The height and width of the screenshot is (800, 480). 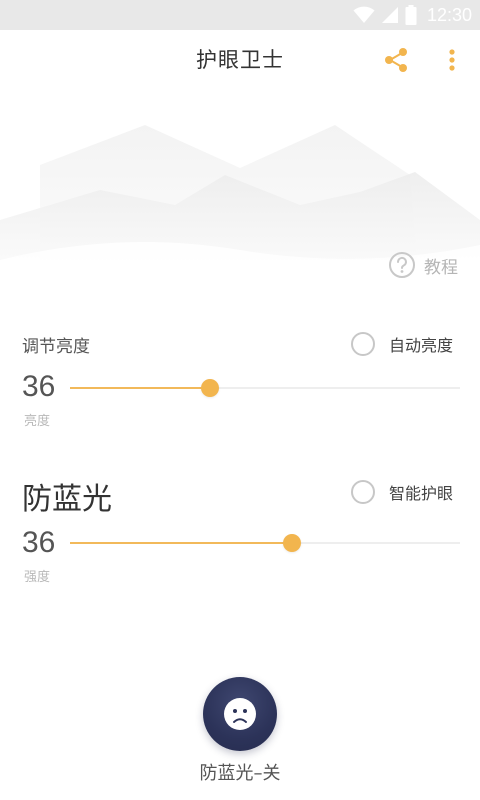 What do you see at coordinates (421, 493) in the screenshot?
I see `smart-eye-care-label: 智能护眼` at bounding box center [421, 493].